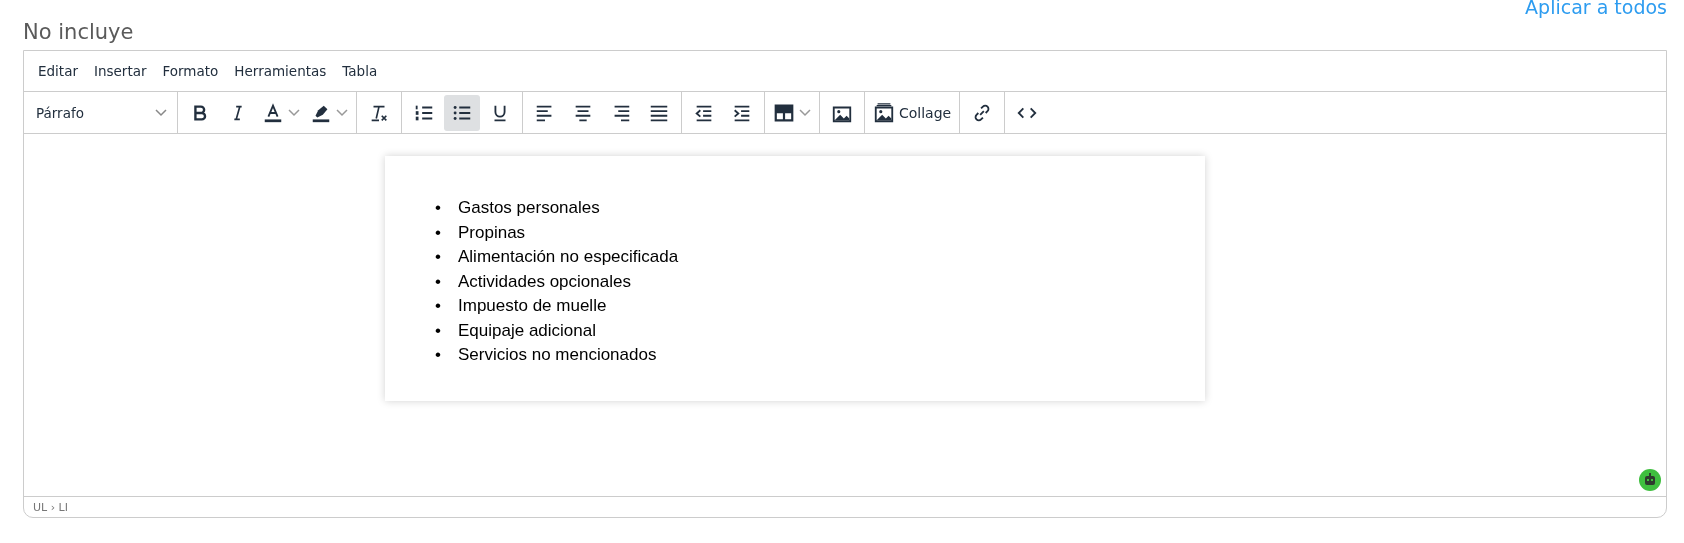 Image resolution: width=1684 pixels, height=543 pixels. Describe the element at coordinates (50, 507) in the screenshot. I see `element-path: UL › LI` at that location.